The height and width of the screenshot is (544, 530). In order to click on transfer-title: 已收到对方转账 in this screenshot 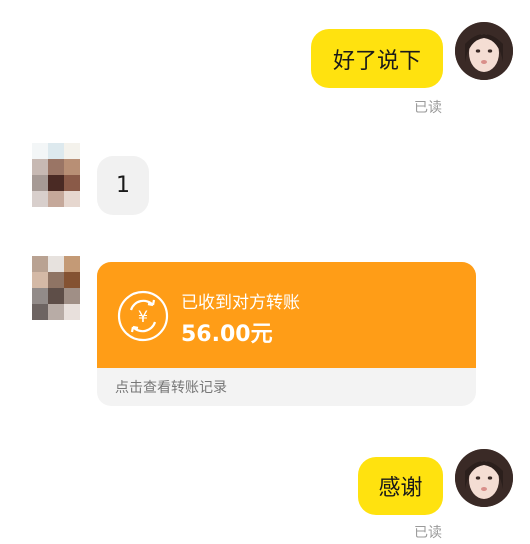, I will do `click(240, 303)`.